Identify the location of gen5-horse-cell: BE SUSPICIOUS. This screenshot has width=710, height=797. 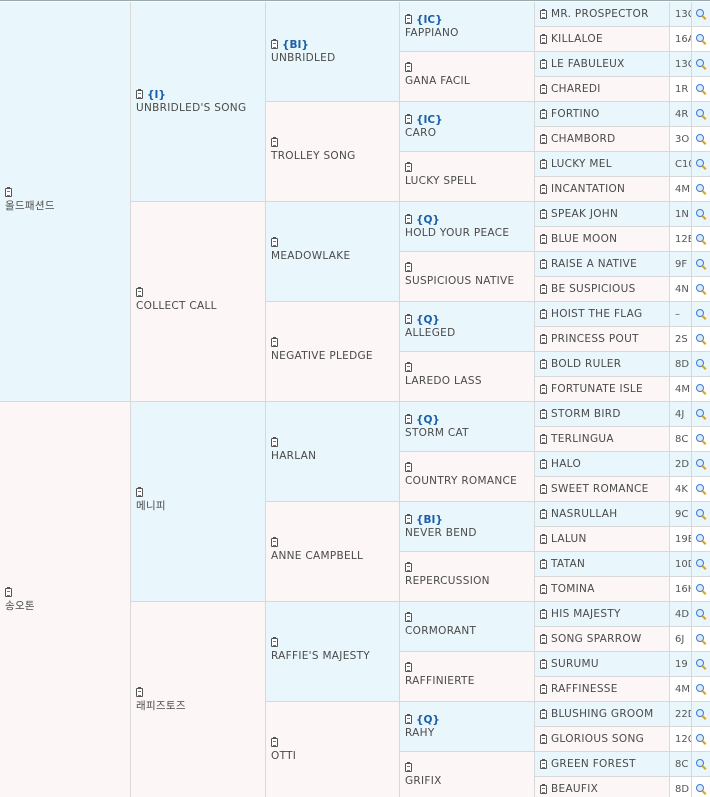
(602, 289).